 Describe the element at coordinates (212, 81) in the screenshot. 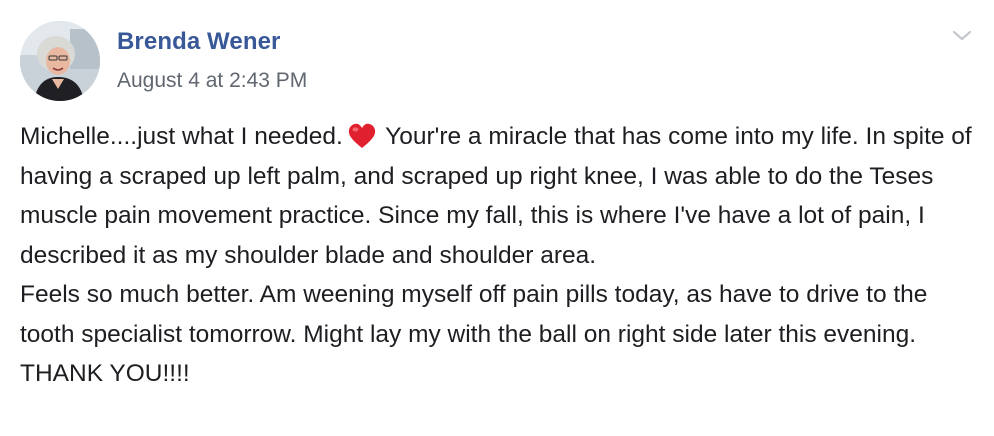

I see `post-timestamp: August 4 at 2:43 PM` at that location.